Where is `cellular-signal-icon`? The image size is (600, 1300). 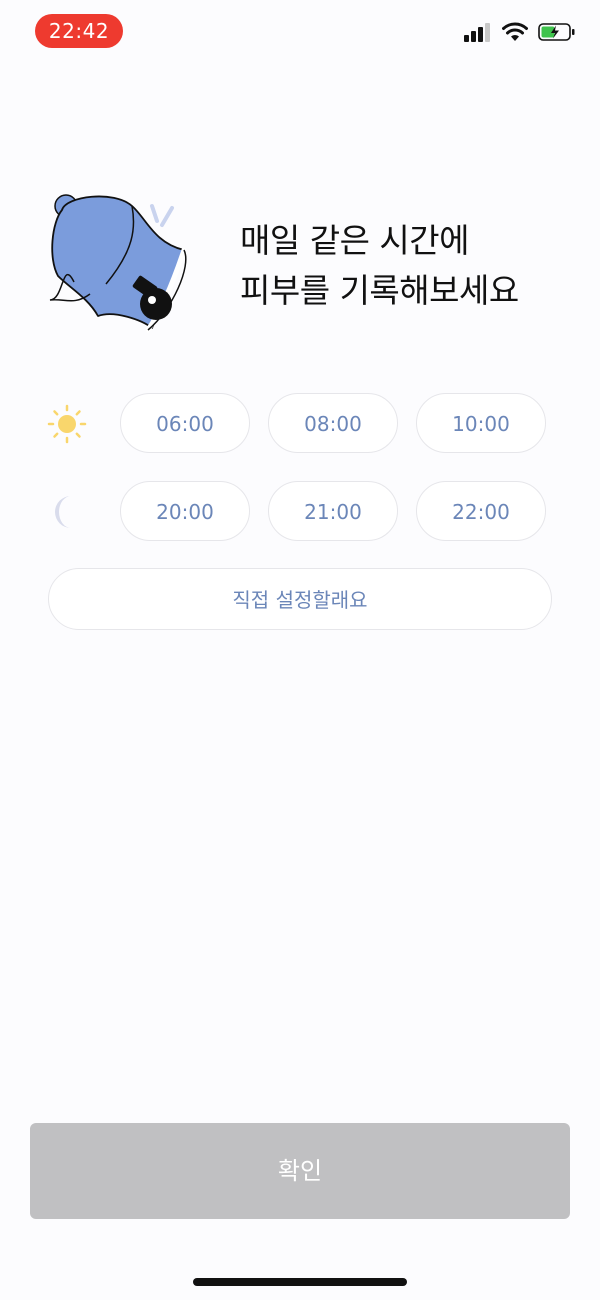 cellular-signal-icon is located at coordinates (478, 34).